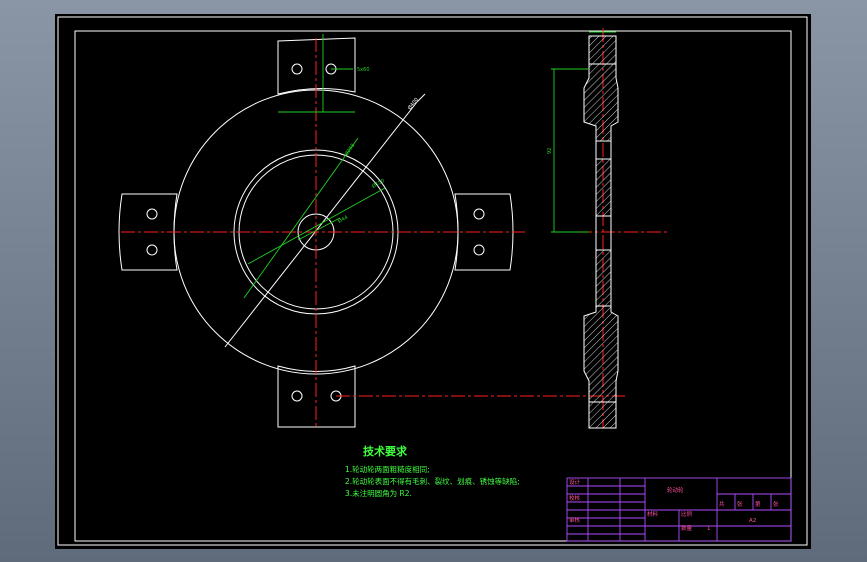 This screenshot has width=867, height=562. I want to click on tb-sheet-1: 共, so click(722, 504).